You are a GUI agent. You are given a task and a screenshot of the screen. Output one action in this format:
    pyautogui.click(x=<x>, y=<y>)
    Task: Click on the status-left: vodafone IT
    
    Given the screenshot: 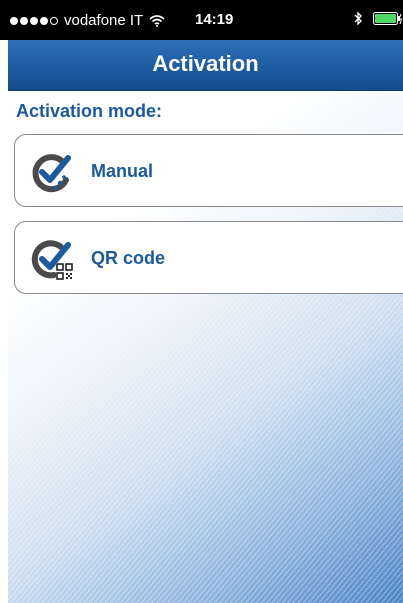 What is the action you would take?
    pyautogui.click(x=87, y=20)
    